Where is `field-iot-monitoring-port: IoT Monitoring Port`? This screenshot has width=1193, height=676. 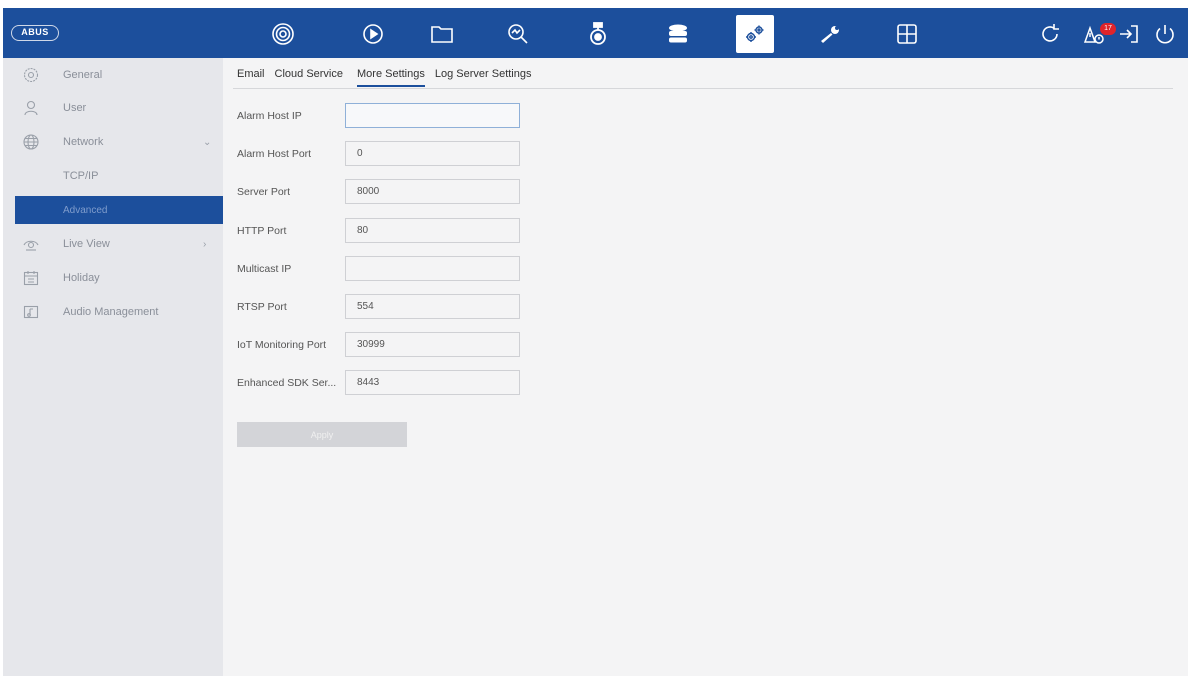 field-iot-monitoring-port: IoT Monitoring Port is located at coordinates (387, 345).